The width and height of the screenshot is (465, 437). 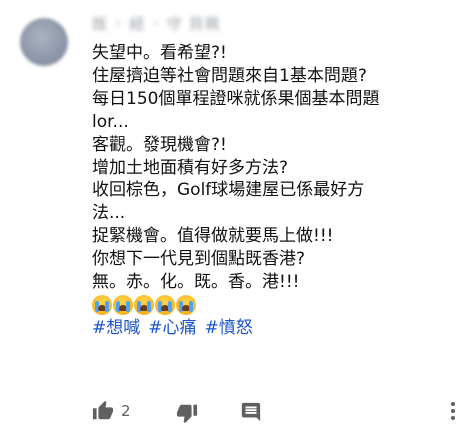 I want to click on hashtag-link: #想喊, so click(x=116, y=328).